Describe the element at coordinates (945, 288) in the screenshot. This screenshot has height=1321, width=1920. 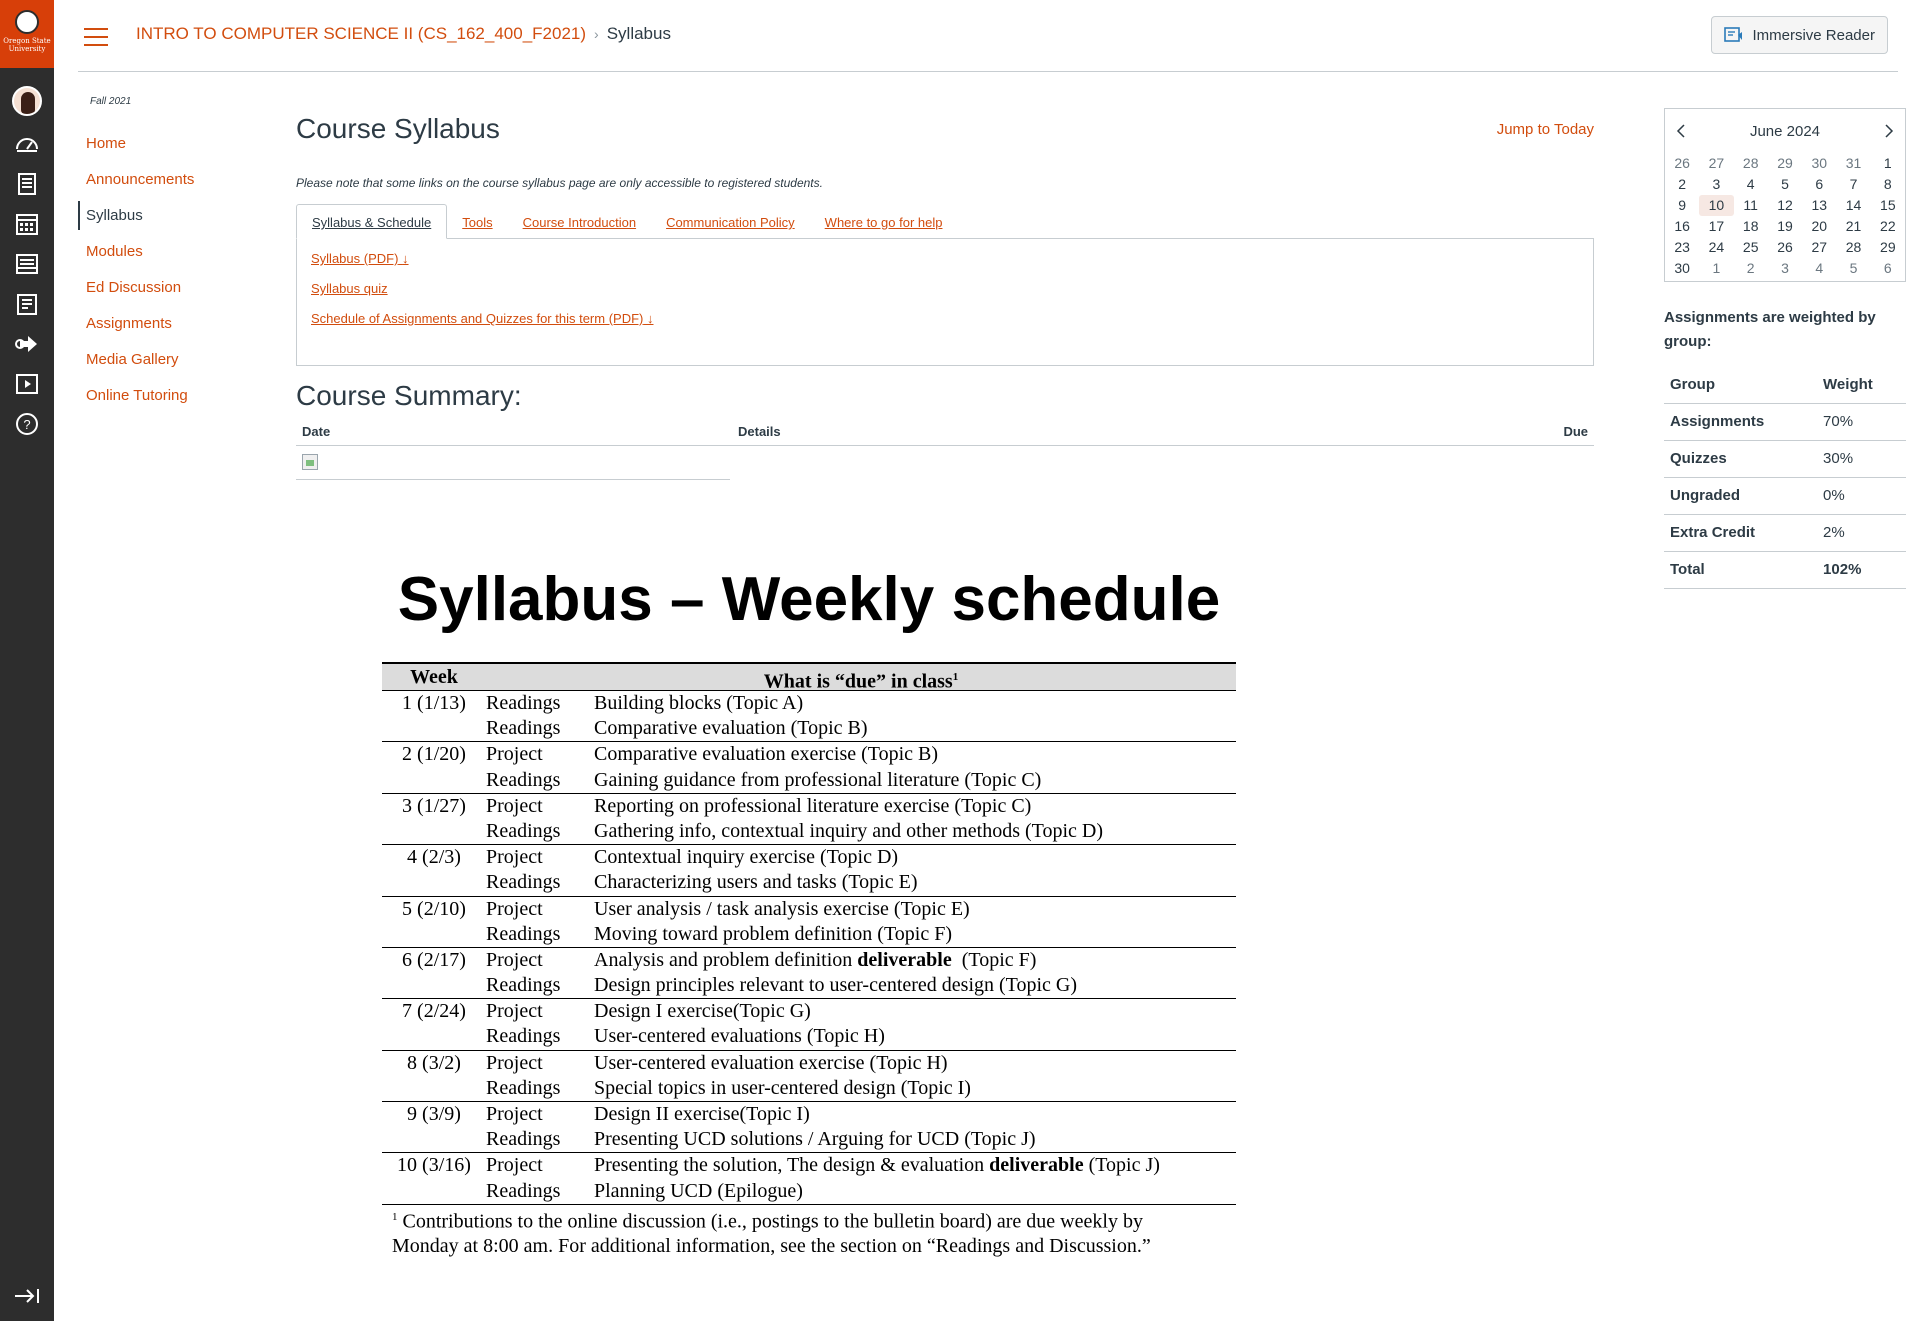
I see `syllabus-quiz-link: Syllabus quiz` at that location.